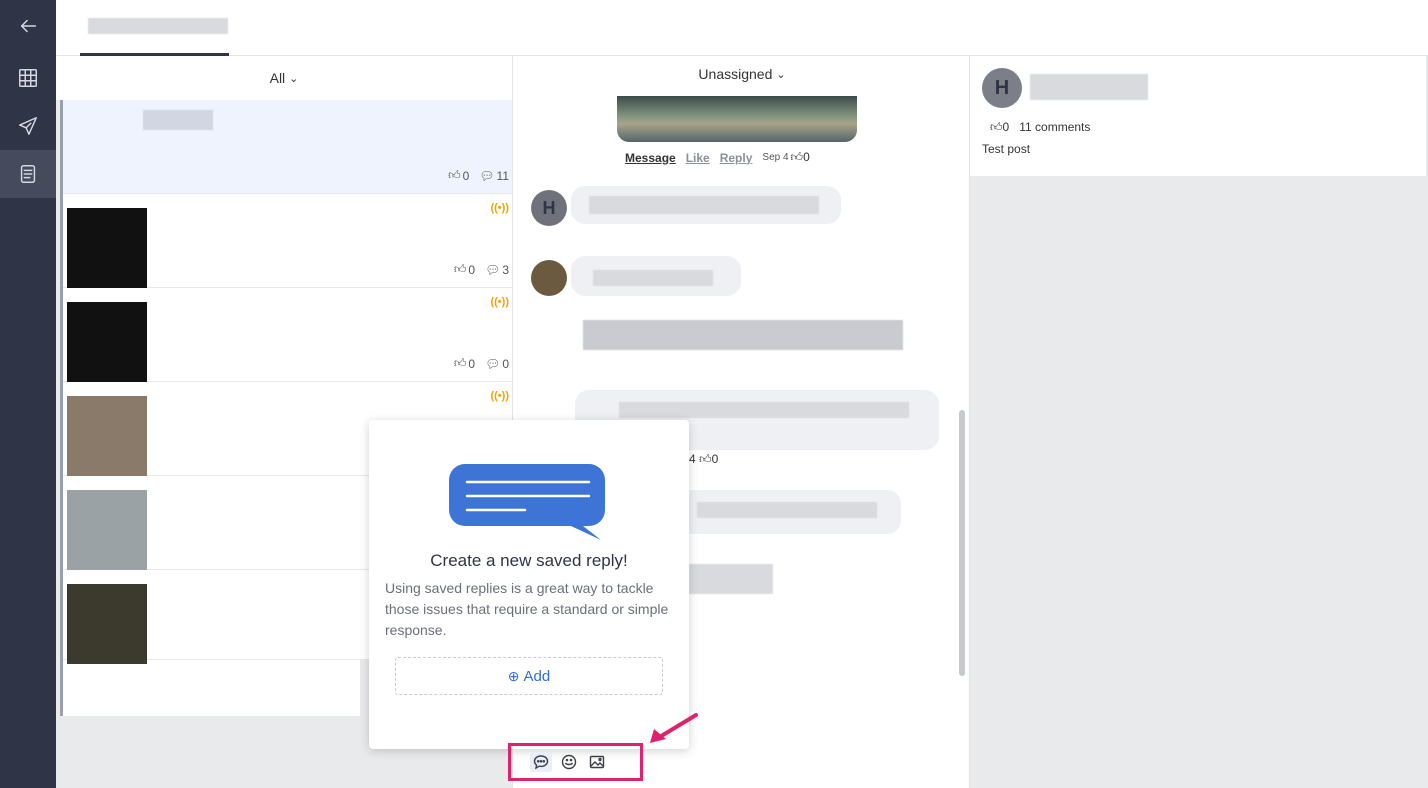 This screenshot has width=1428, height=788. I want to click on top-bar, so click(742, 28).